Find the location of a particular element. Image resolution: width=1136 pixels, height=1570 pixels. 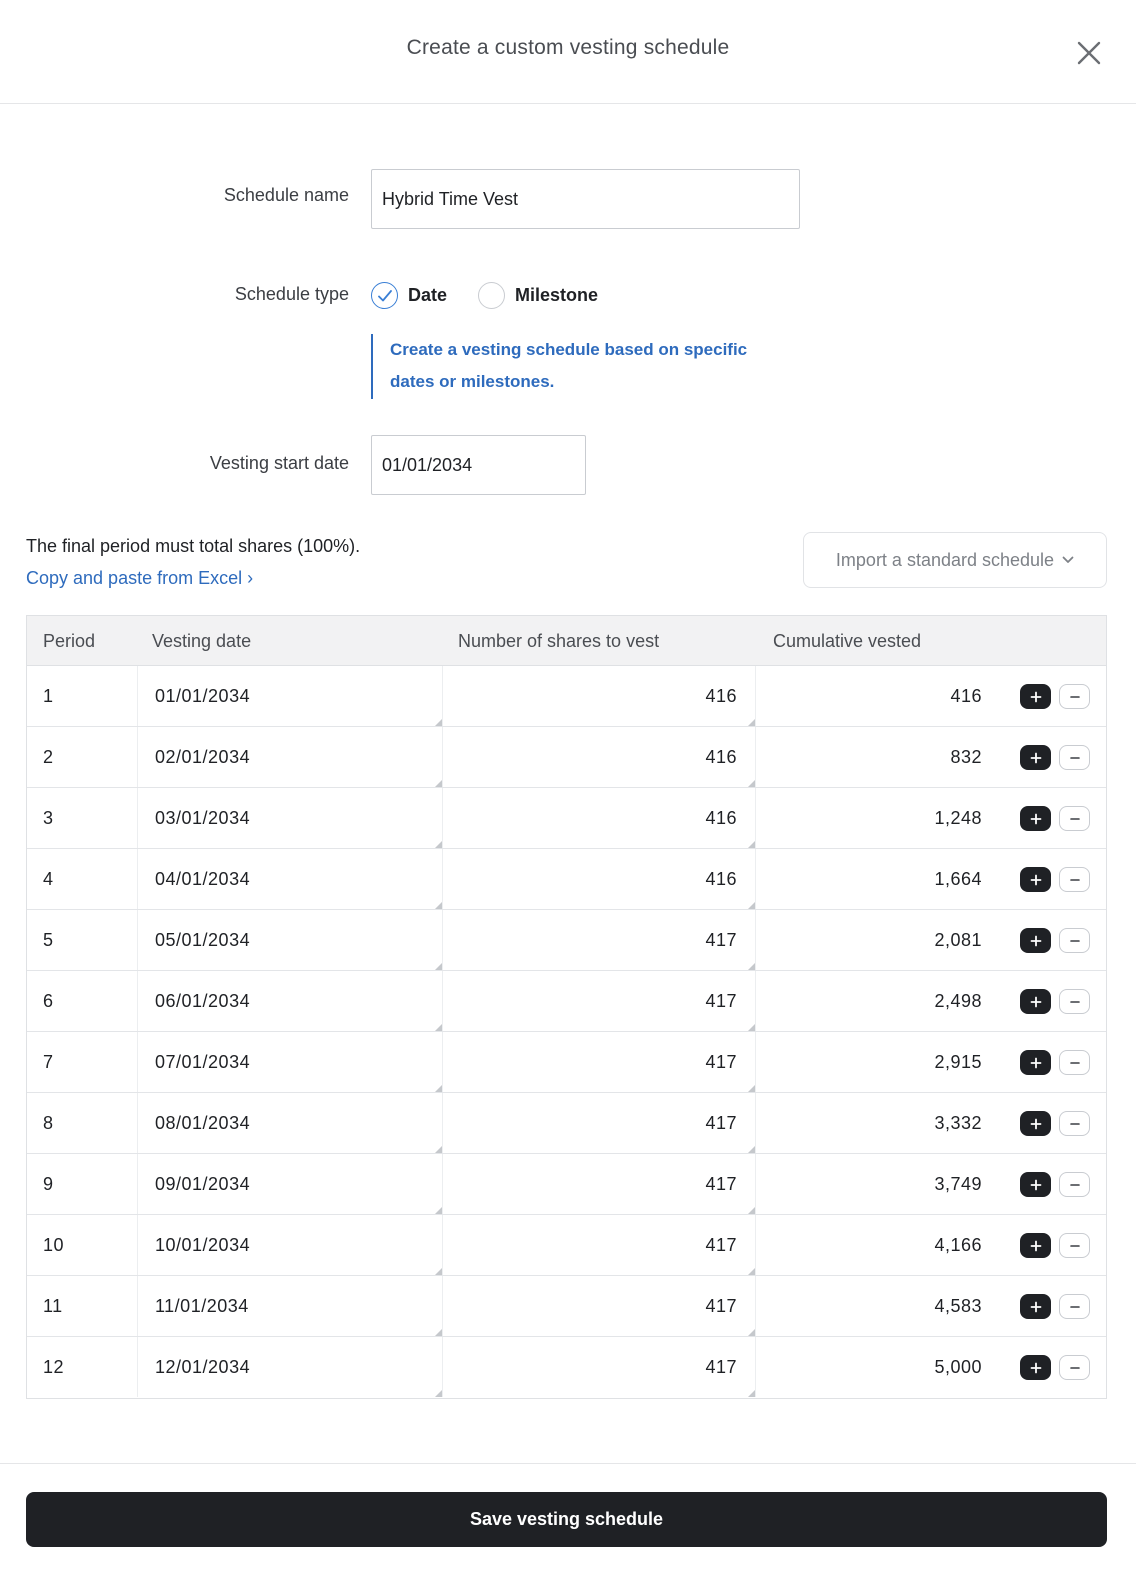

vesting-date-value: 04/01/2034 is located at coordinates (203, 879).